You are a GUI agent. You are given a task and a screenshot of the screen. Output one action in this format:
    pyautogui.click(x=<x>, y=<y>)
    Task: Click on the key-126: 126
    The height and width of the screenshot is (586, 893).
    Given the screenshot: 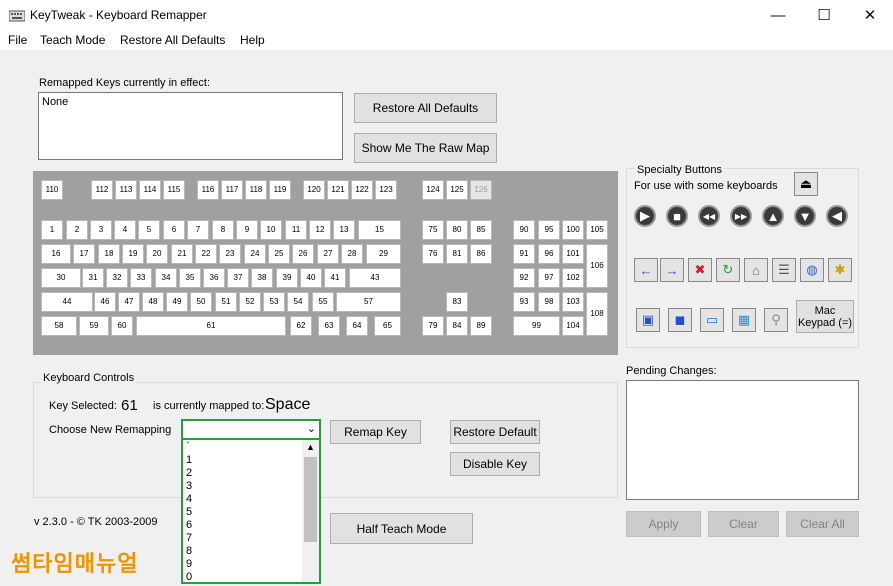 What is the action you would take?
    pyautogui.click(x=481, y=190)
    